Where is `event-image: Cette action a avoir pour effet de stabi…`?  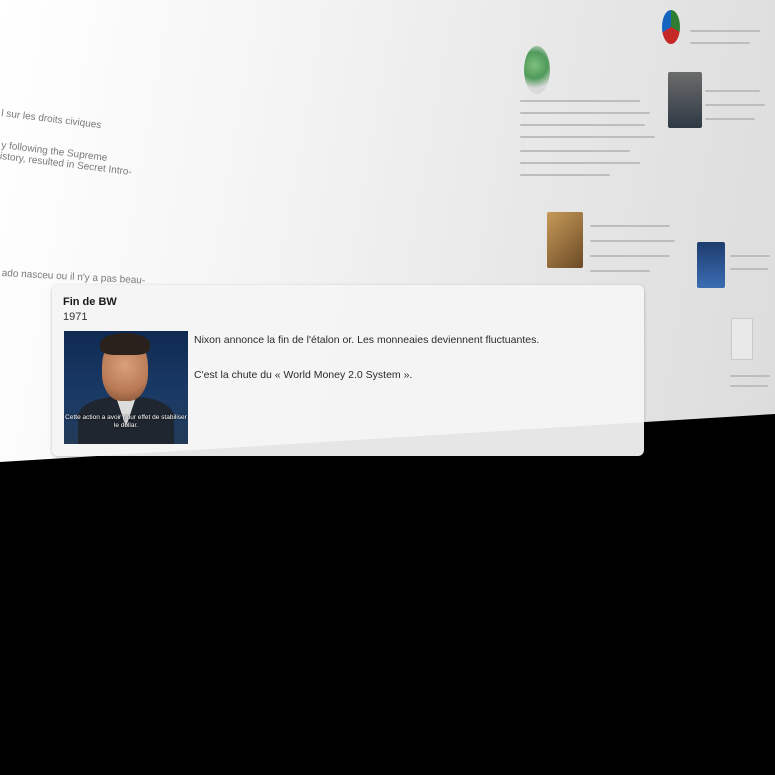 event-image: Cette action a avoir pour effet de stabi… is located at coordinates (126, 387).